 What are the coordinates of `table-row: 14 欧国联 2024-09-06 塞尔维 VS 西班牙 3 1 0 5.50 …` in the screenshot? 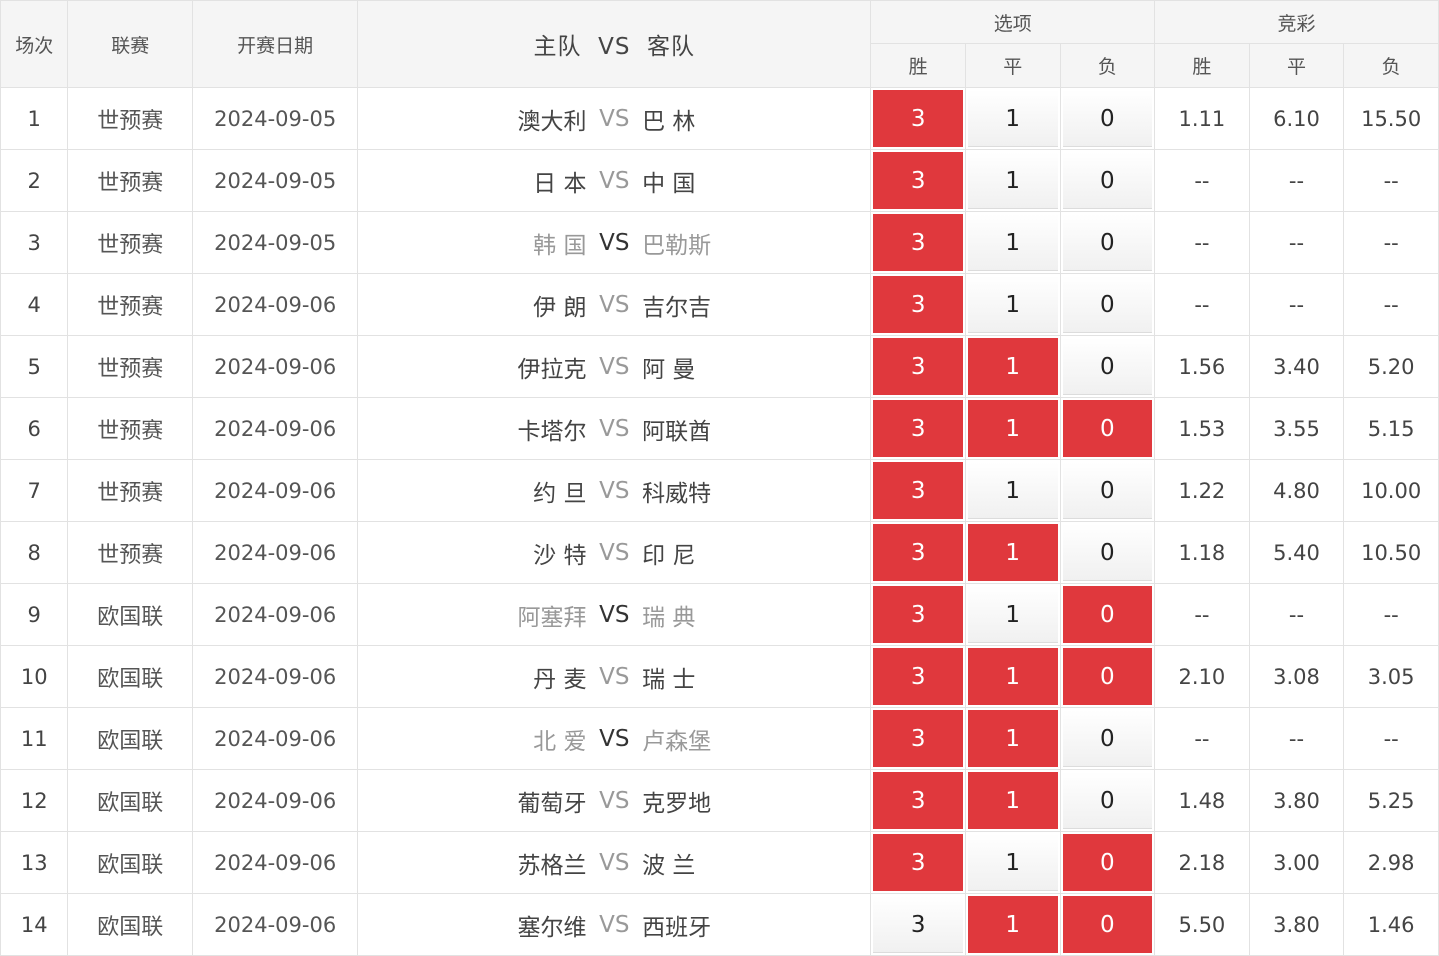 It's located at (719, 924).